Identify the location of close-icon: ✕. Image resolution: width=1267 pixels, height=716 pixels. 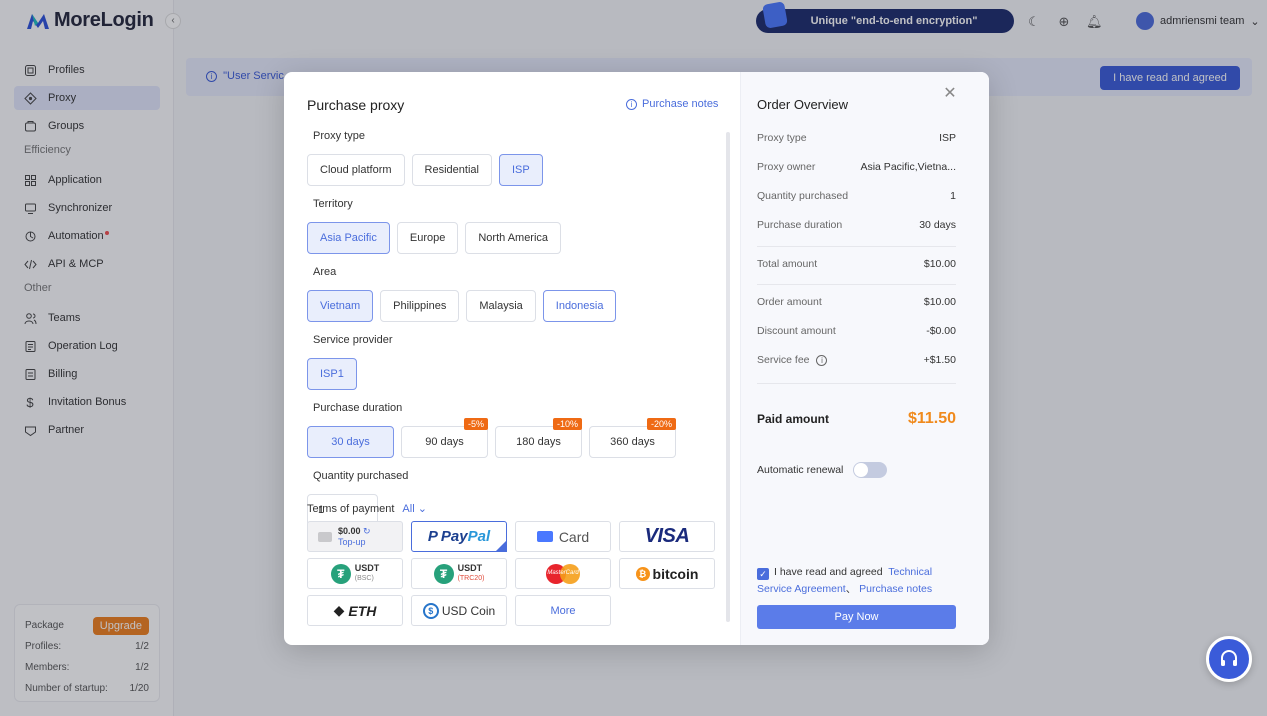
(950, 94).